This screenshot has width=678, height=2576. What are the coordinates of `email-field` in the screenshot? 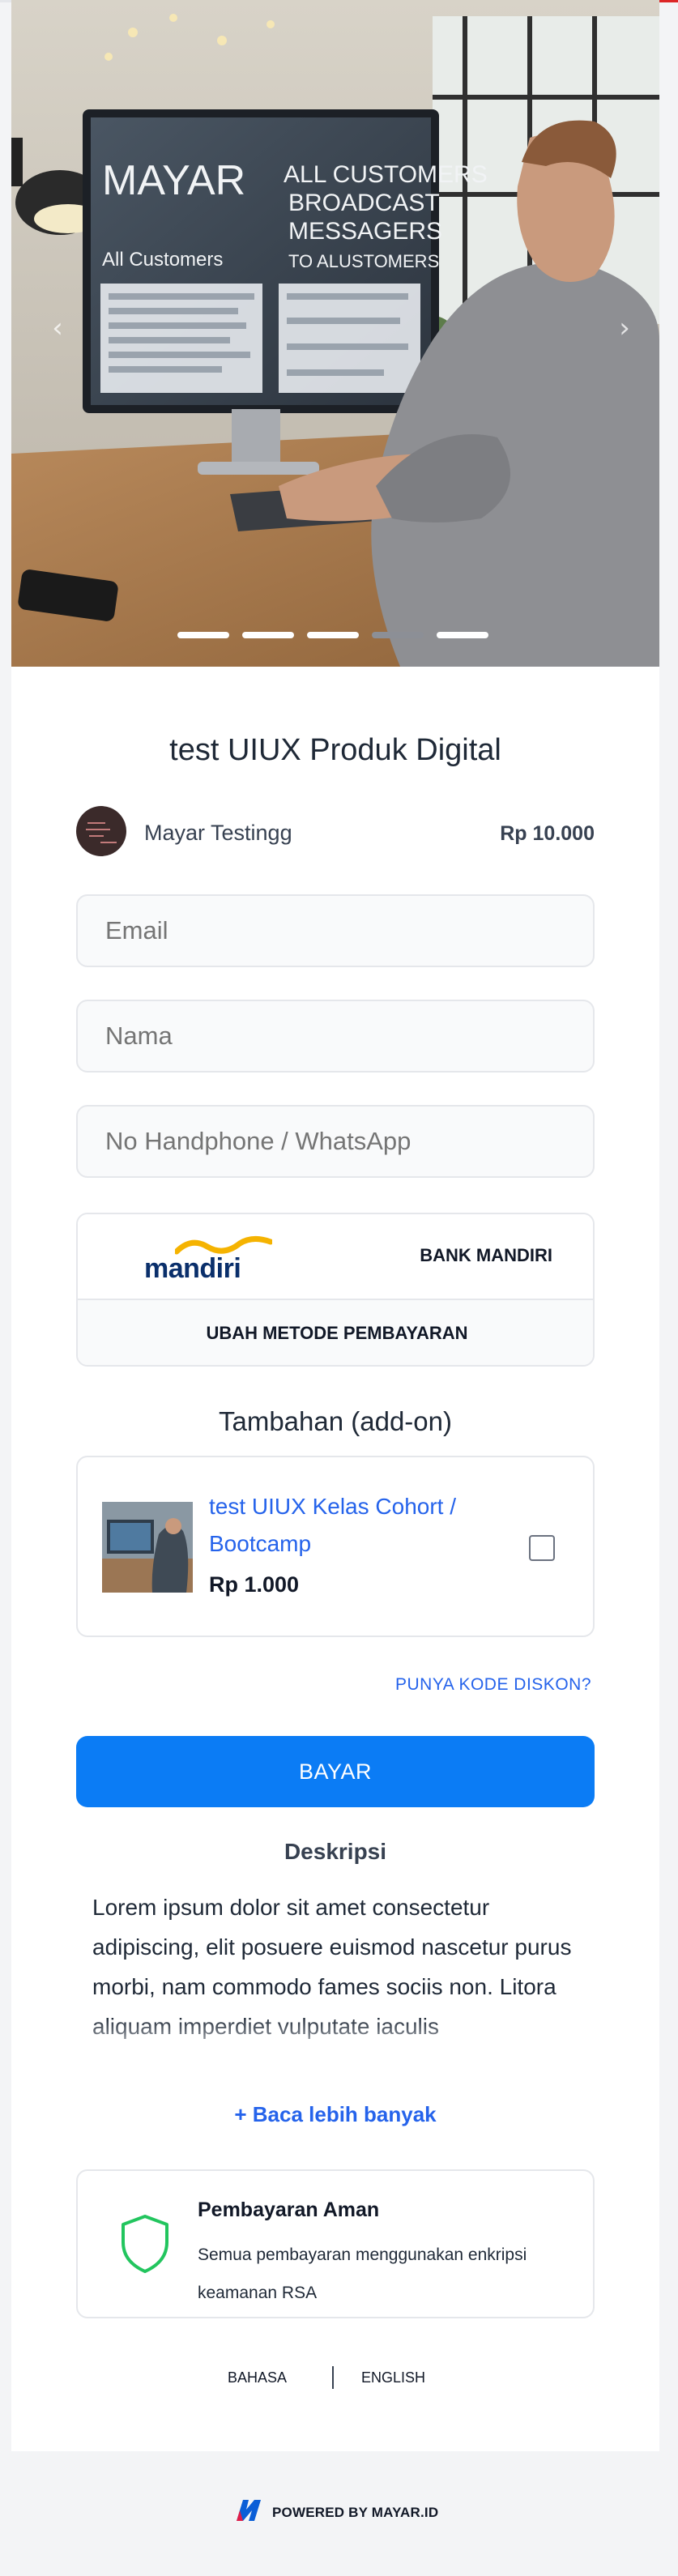 It's located at (335, 930).